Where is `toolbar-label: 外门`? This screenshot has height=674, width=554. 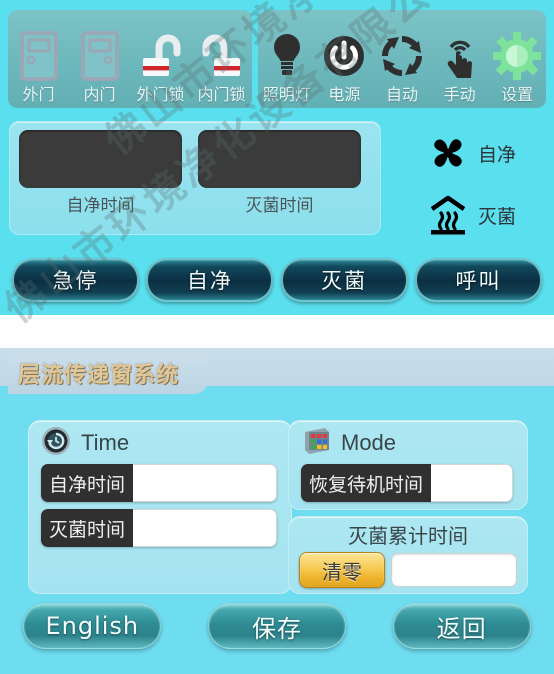
toolbar-label: 外门 is located at coordinates (38, 94).